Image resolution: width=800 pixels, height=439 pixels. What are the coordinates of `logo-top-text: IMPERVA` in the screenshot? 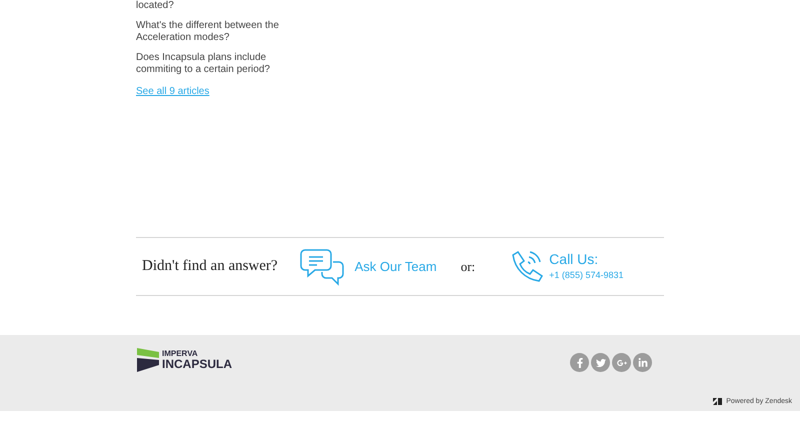 It's located at (180, 354).